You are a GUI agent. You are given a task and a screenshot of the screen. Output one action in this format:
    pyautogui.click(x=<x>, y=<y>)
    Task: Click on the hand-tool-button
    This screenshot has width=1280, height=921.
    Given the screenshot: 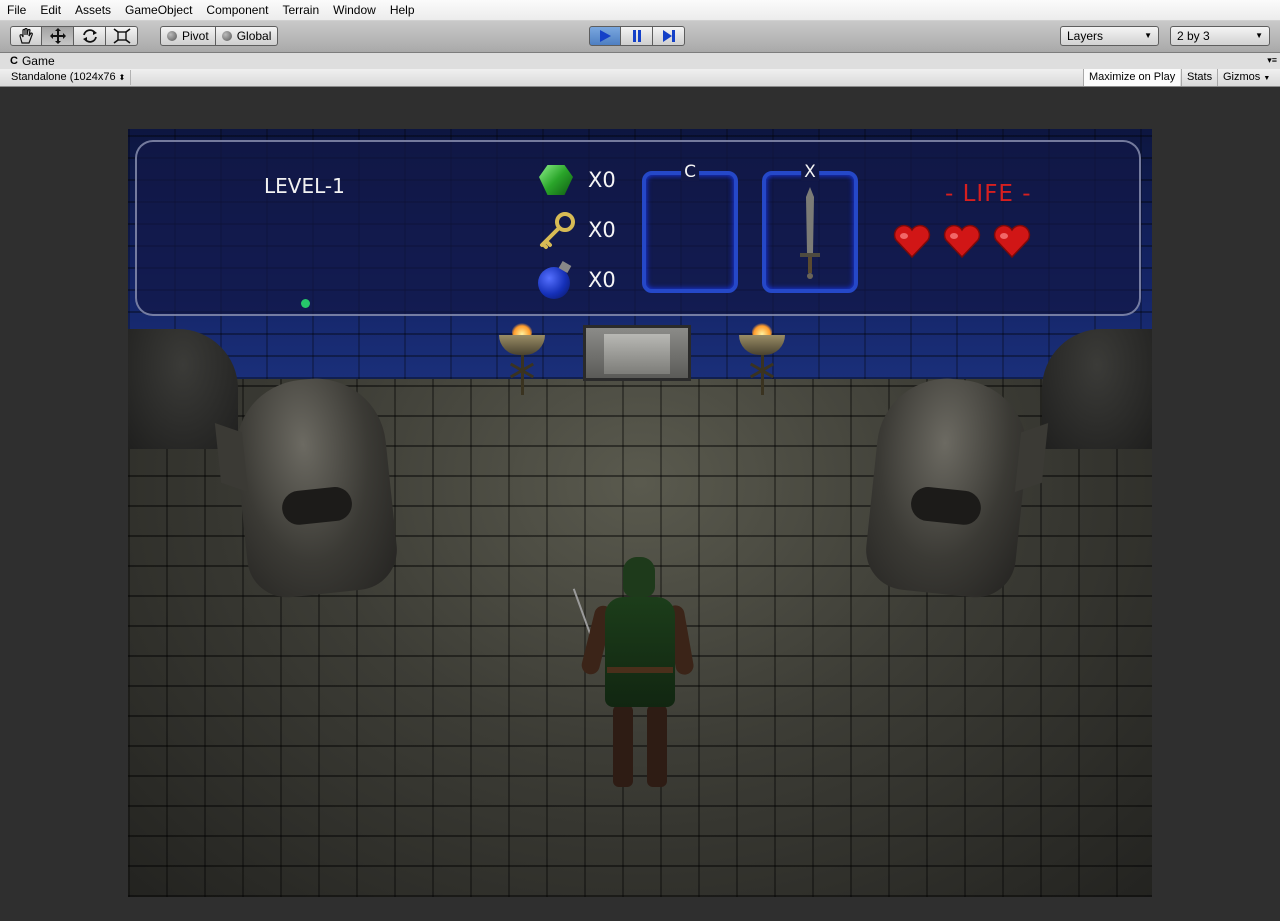 What is the action you would take?
    pyautogui.click(x=26, y=36)
    